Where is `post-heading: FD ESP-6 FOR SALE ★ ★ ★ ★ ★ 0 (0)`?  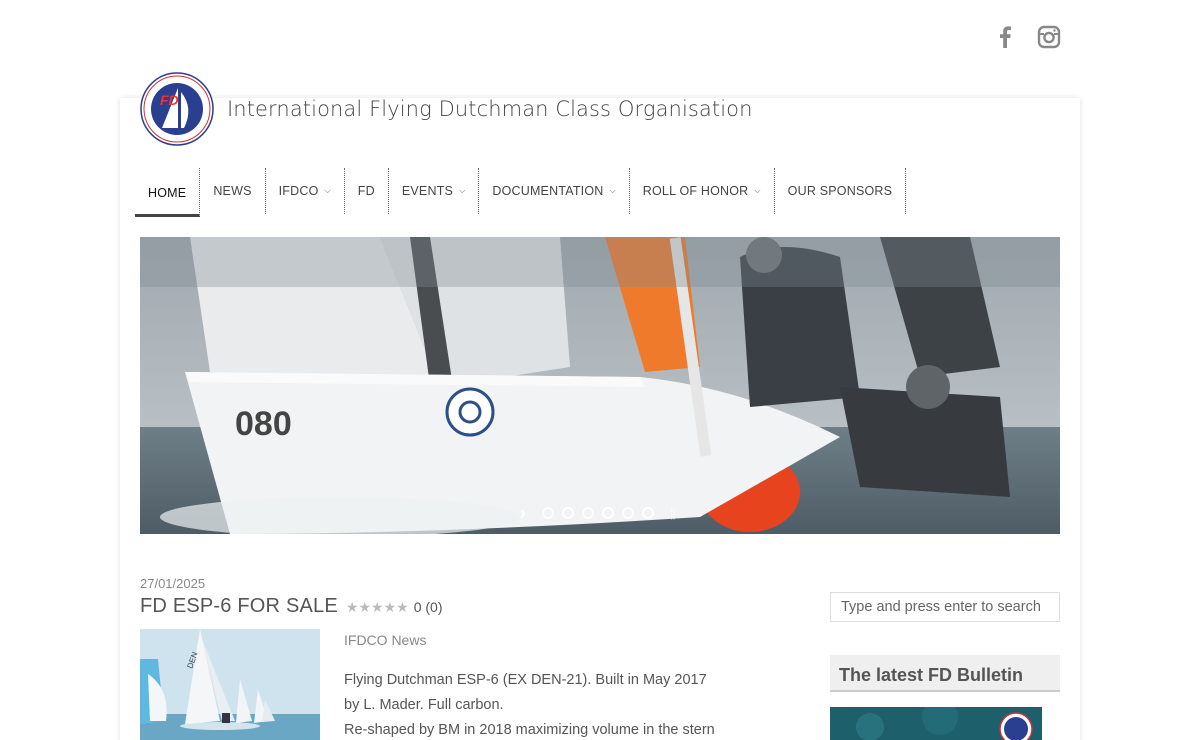 post-heading: FD ESP-6 FOR SALE ★ ★ ★ ★ ★ 0 (0) is located at coordinates (291, 606).